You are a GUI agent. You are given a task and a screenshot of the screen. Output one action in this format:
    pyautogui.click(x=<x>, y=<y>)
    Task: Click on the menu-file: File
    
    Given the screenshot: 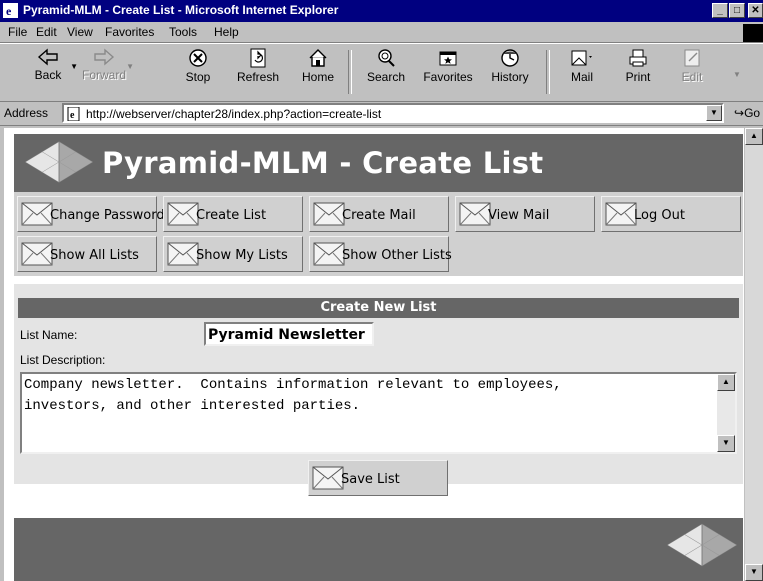 What is the action you would take?
    pyautogui.click(x=17, y=32)
    